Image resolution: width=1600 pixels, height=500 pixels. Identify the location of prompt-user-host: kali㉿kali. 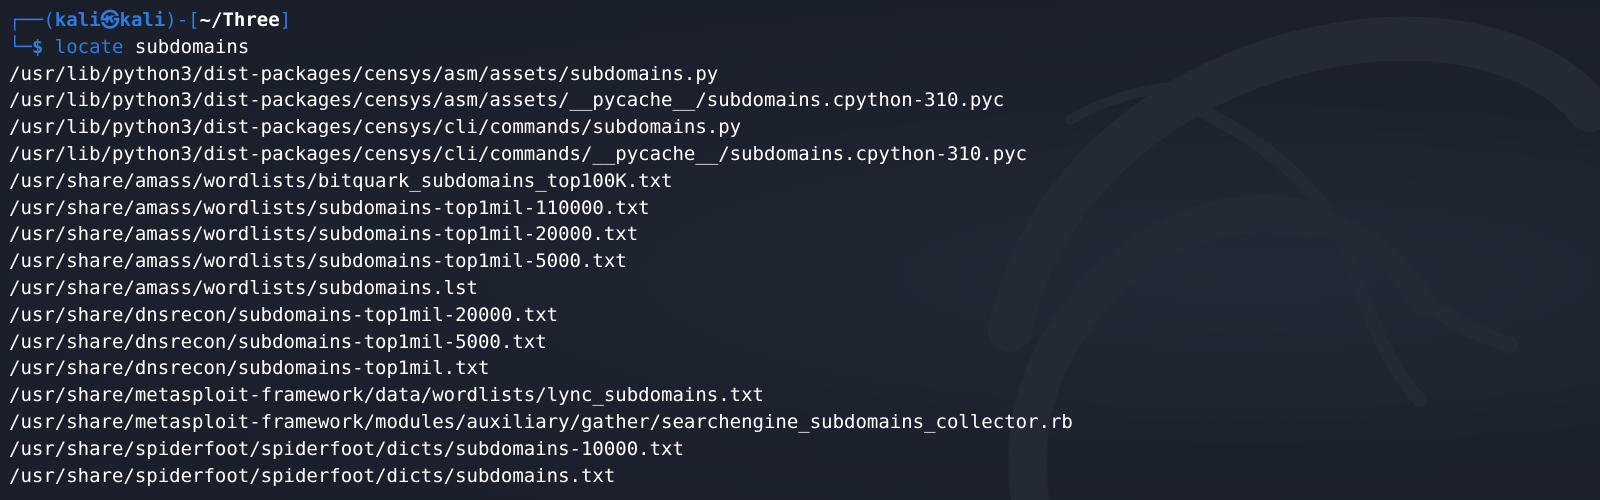
(110, 20).